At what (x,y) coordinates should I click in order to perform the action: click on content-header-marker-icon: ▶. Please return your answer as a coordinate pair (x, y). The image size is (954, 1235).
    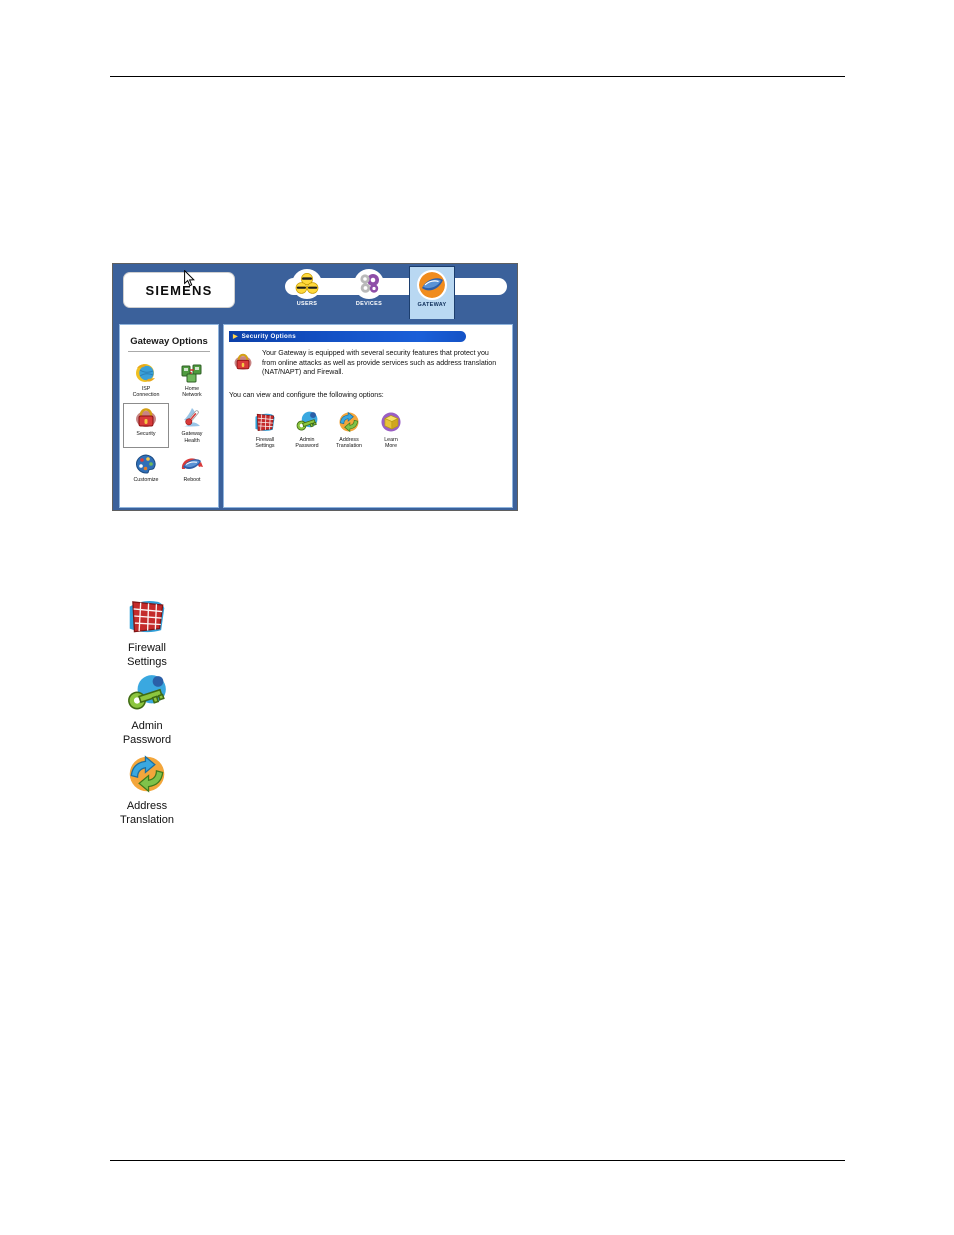
    Looking at the image, I should click on (235, 336).